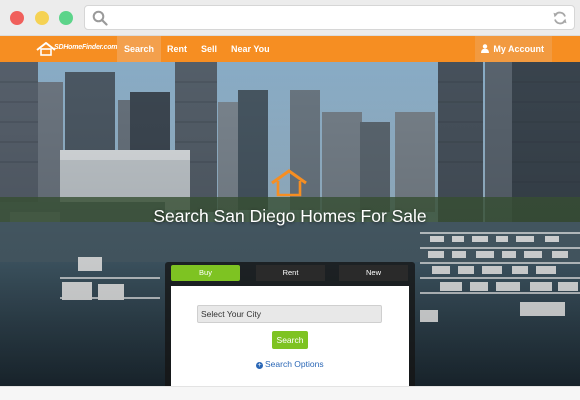 The height and width of the screenshot is (400, 580). What do you see at coordinates (290, 393) in the screenshot?
I see `page-content-edge` at bounding box center [290, 393].